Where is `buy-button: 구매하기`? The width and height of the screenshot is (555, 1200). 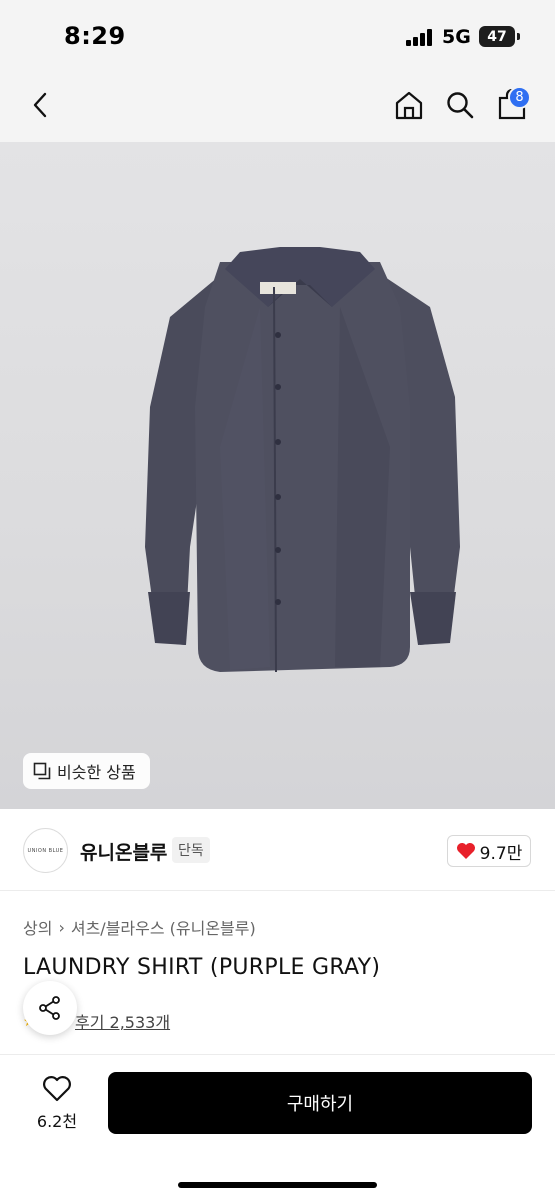
buy-button: 구매하기 is located at coordinates (320, 1103).